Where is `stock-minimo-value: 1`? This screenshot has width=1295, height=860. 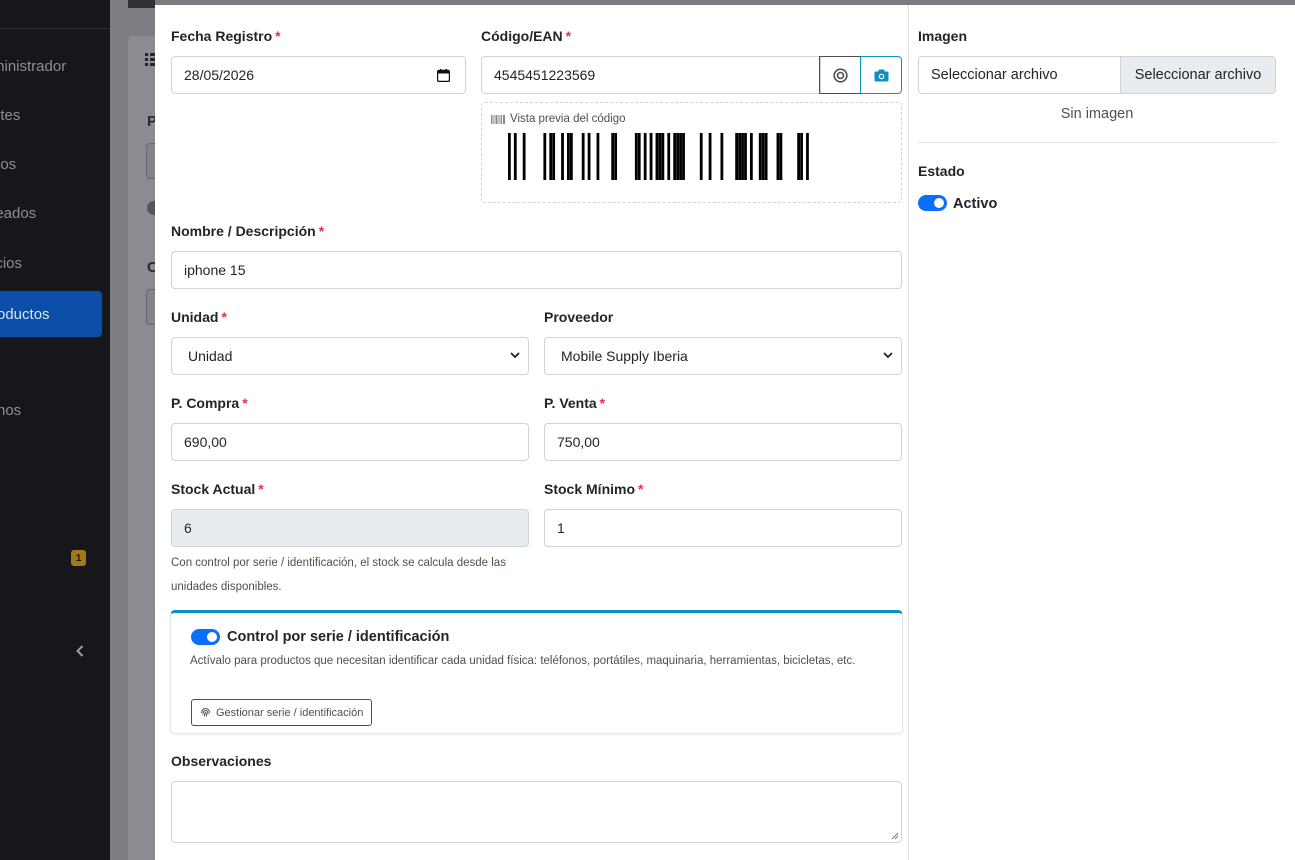 stock-minimo-value: 1 is located at coordinates (561, 528).